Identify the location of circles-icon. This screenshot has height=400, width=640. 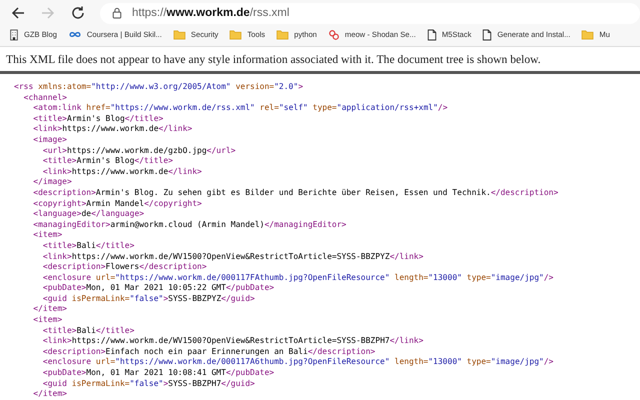
(334, 34).